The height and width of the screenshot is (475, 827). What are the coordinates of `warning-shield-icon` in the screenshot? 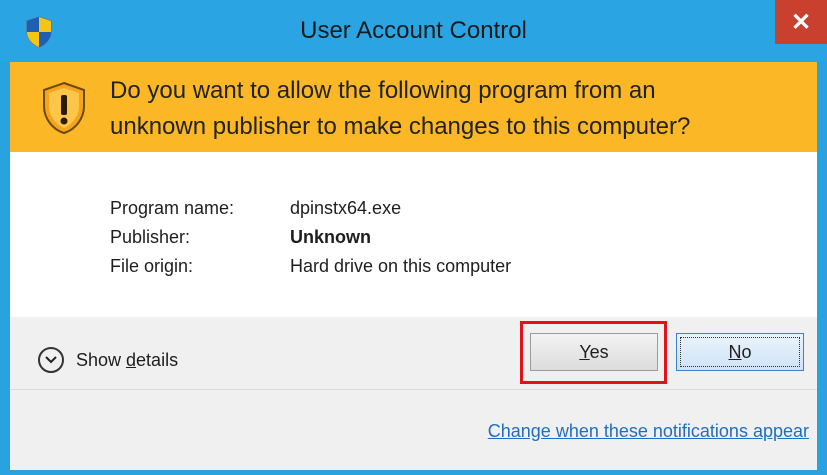 It's located at (64, 108).